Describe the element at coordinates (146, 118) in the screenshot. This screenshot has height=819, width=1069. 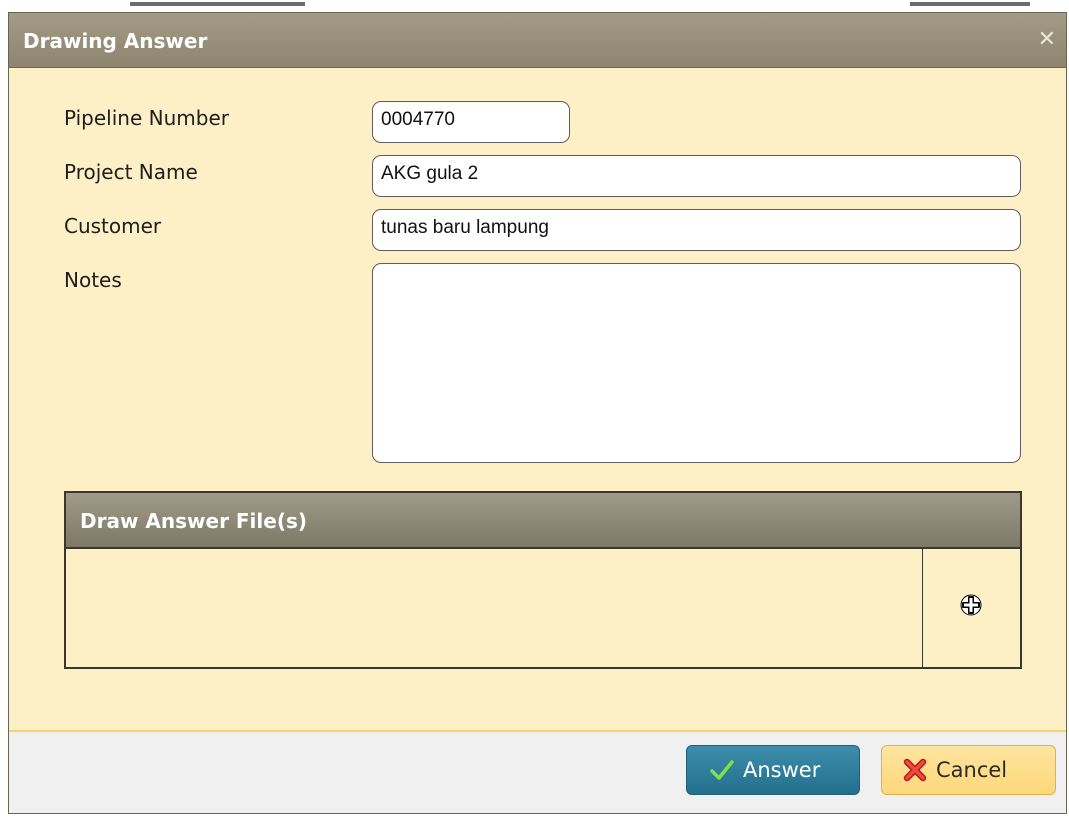
I see `pipeline-number-label: Pipeline Number` at that location.